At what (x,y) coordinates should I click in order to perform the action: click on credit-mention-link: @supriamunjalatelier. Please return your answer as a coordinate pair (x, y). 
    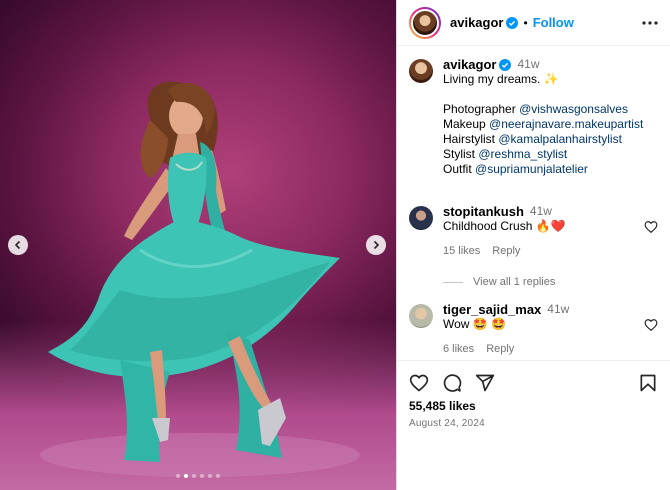
    Looking at the image, I should click on (531, 169).